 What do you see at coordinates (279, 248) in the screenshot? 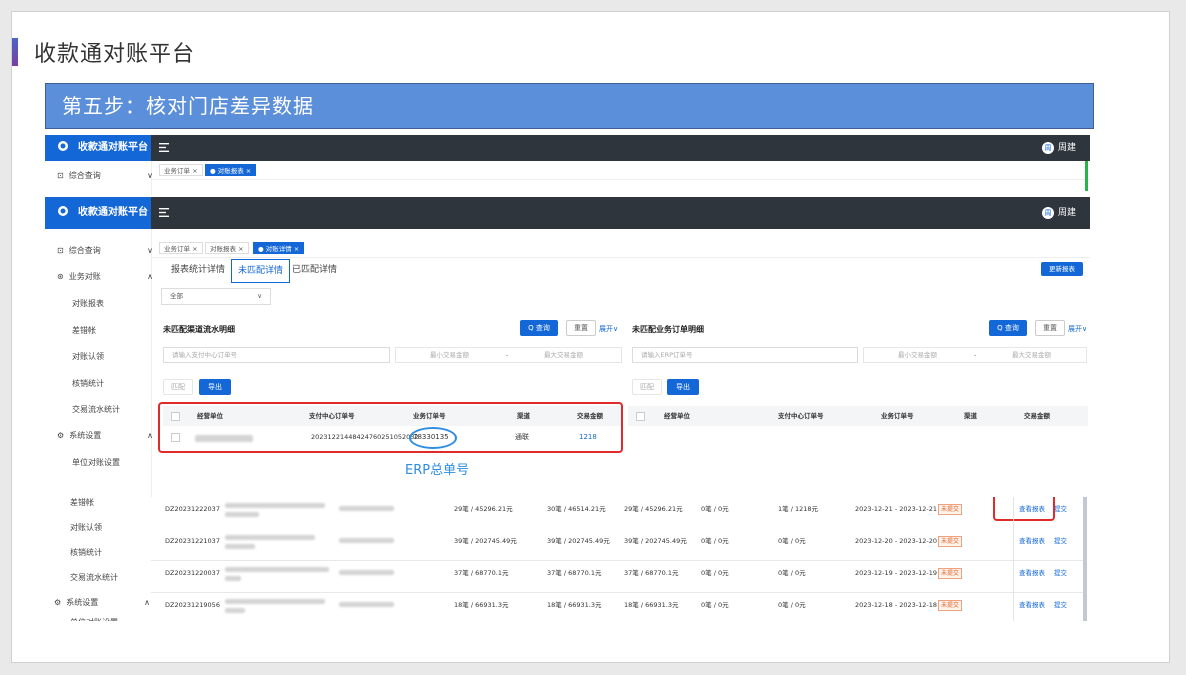
I see `tab-detail: ● 对账详情 ×` at bounding box center [279, 248].